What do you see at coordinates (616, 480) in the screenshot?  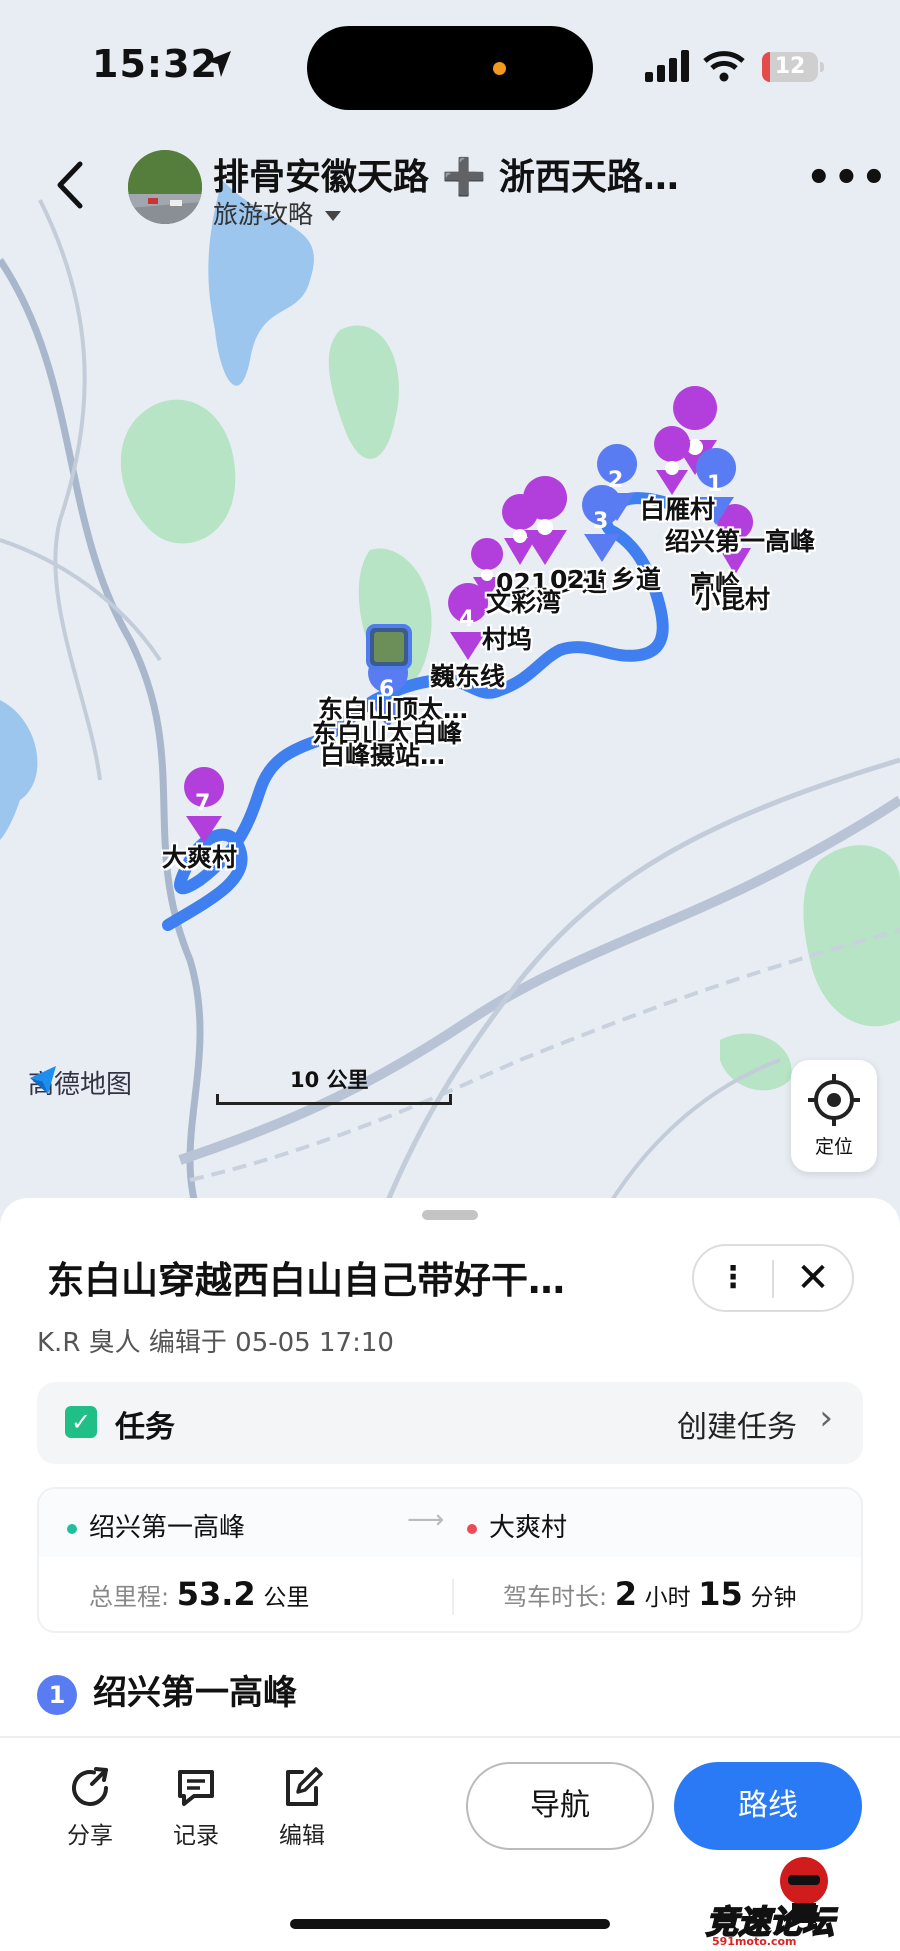 I see `waypoint-number: 2` at bounding box center [616, 480].